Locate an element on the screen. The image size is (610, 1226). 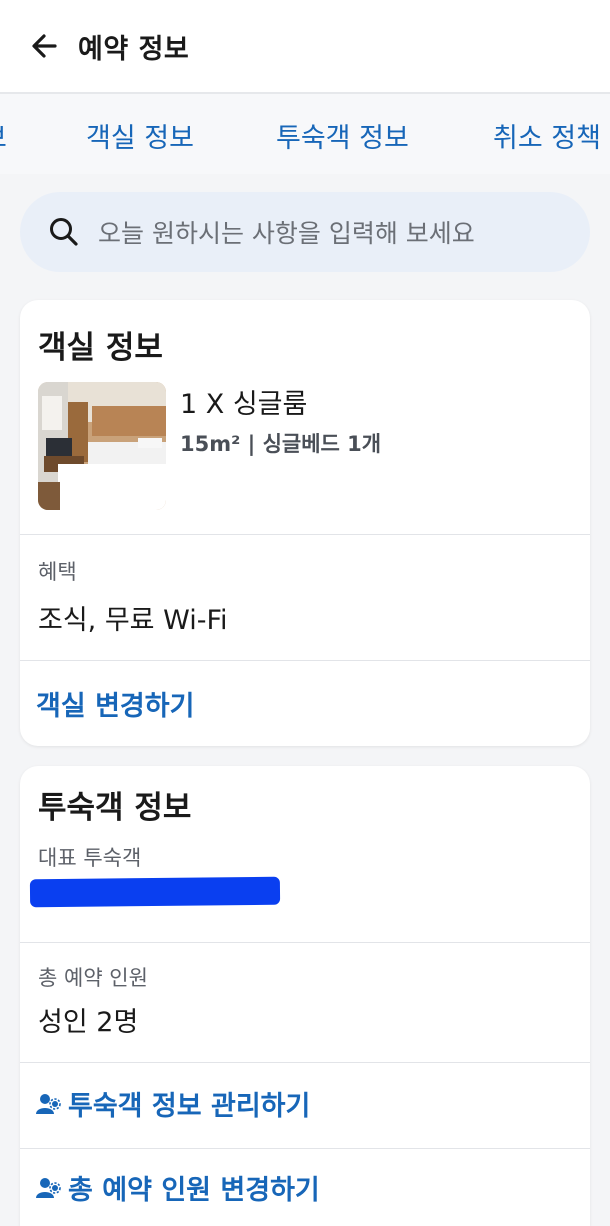
room-name: 1 X 싱글룸 is located at coordinates (244, 404).